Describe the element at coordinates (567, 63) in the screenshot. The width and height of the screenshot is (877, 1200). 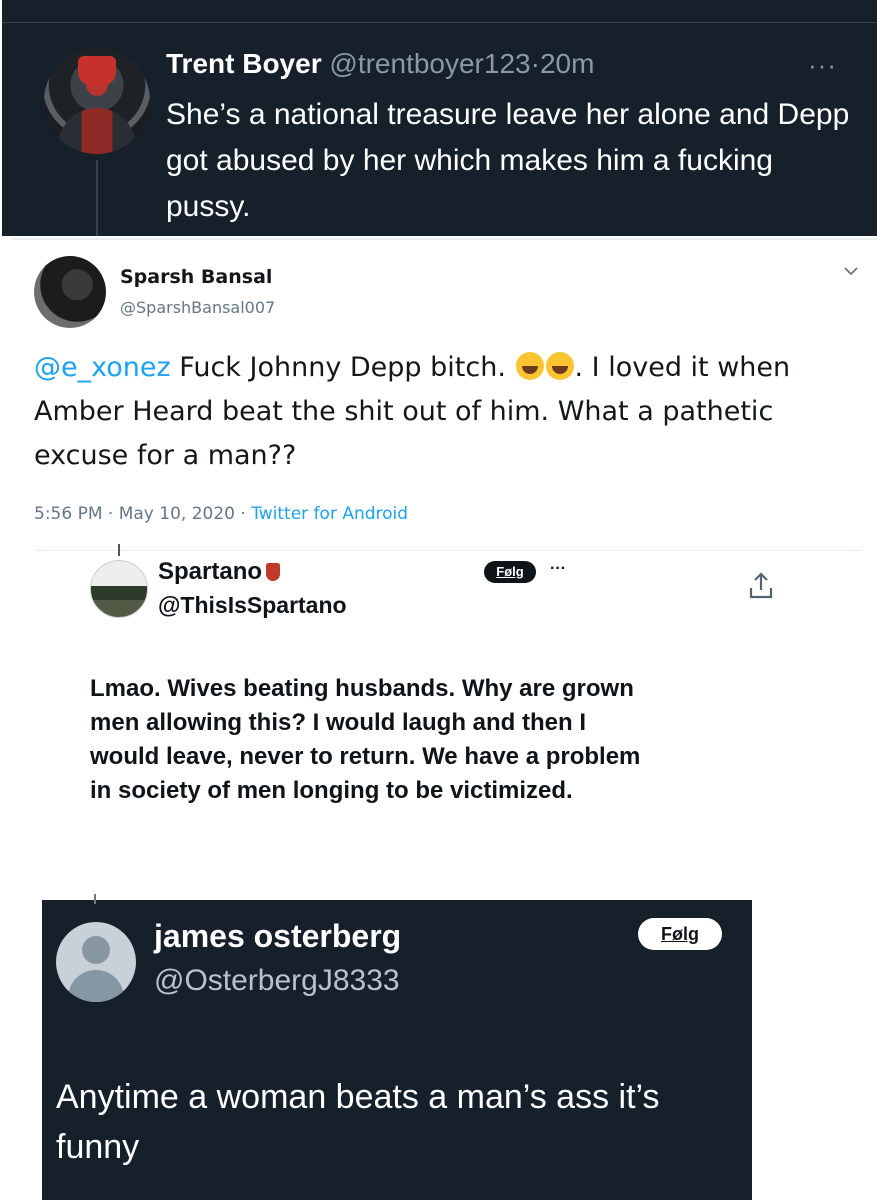
I see `tweet-time: 20m` at that location.